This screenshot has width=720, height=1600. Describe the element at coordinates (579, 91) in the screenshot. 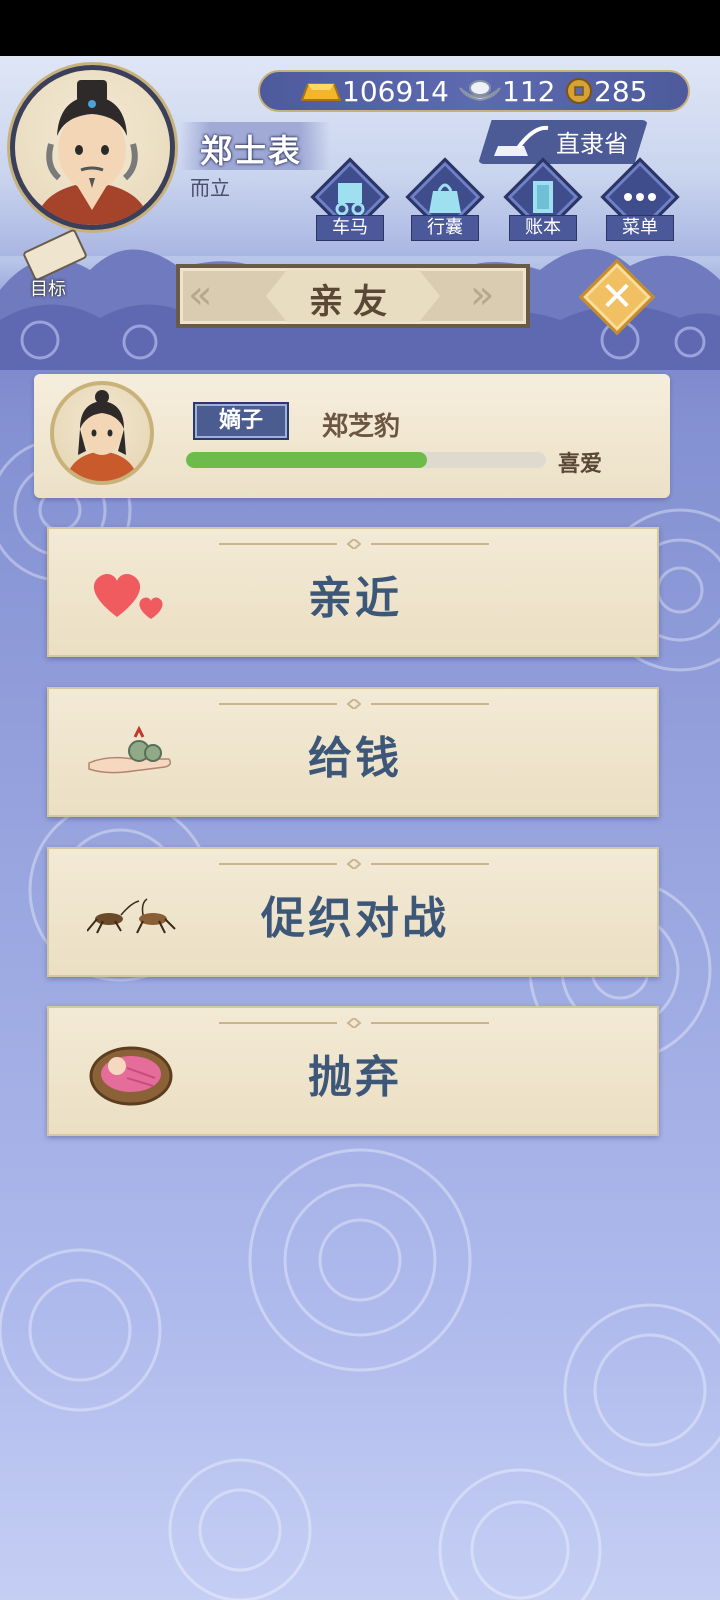

I see `copper-coin-icon` at that location.